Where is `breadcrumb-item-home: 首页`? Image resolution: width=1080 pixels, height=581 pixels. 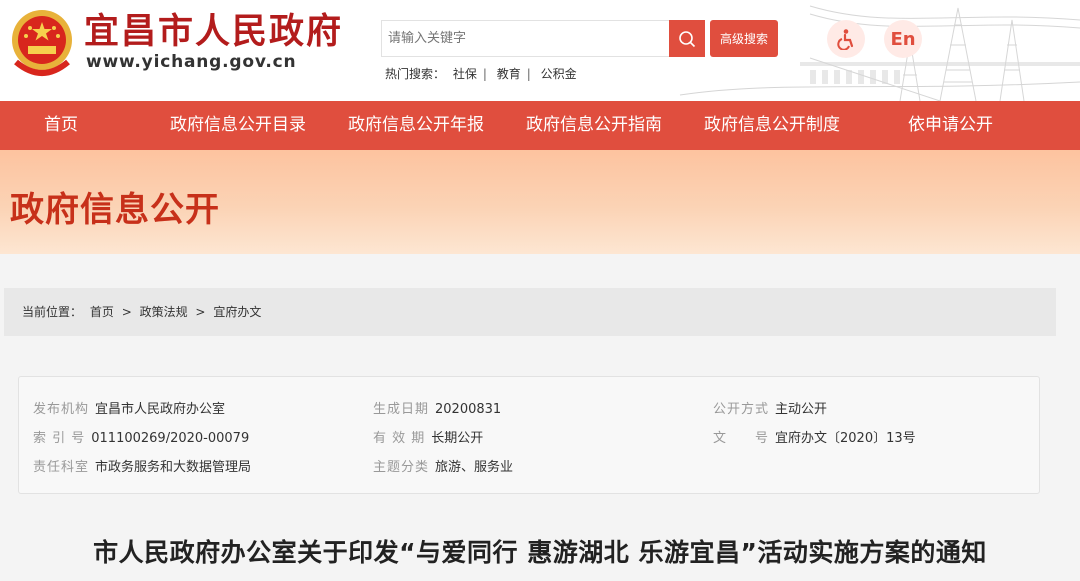 breadcrumb-item-home: 首页 is located at coordinates (102, 312).